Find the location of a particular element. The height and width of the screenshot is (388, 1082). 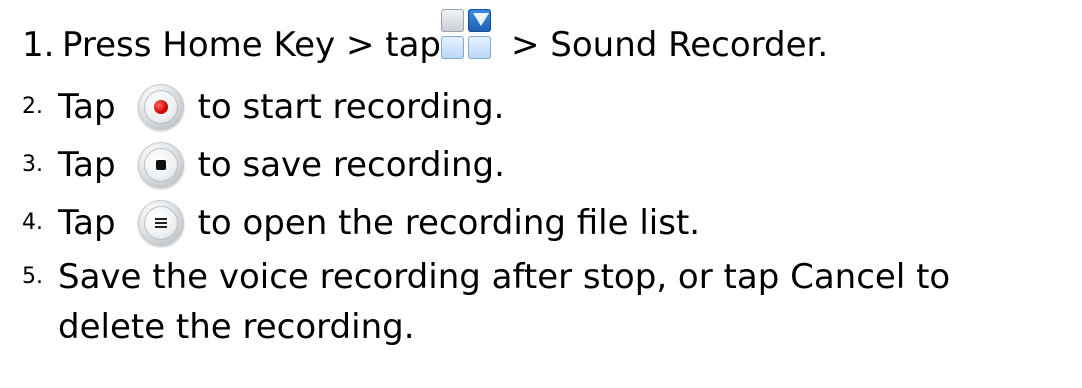

record-button-icon is located at coordinates (160, 107).